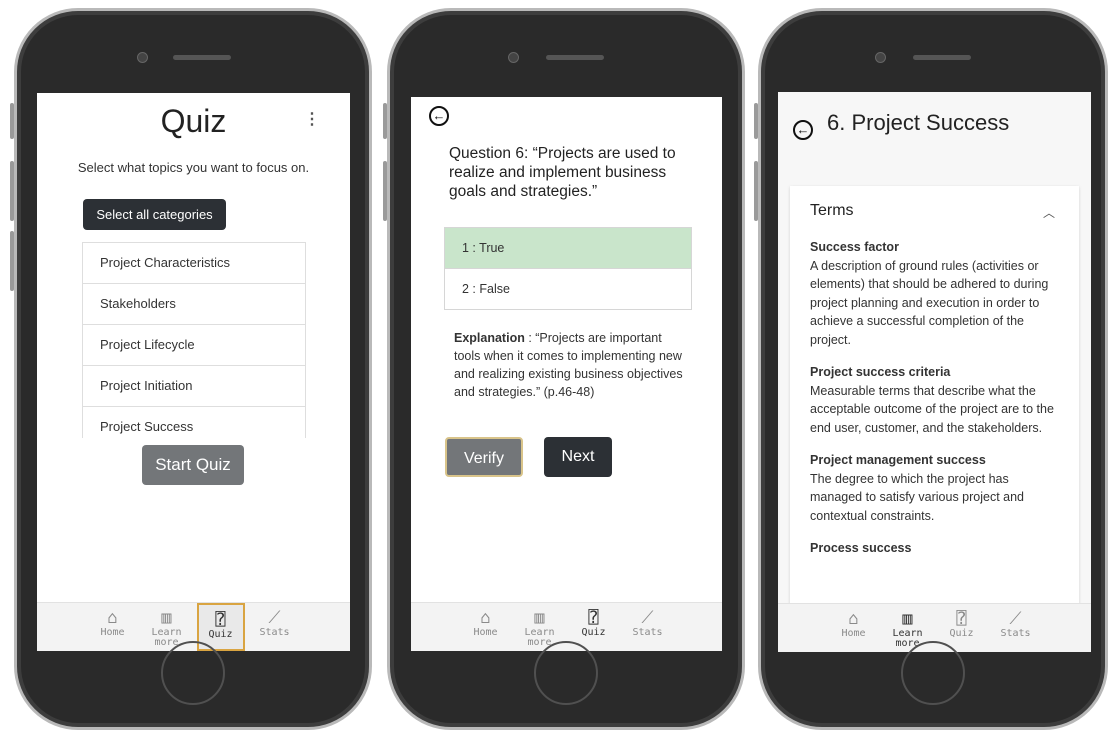 This screenshot has height=735, width=1111. What do you see at coordinates (165, 262) in the screenshot?
I see `category-label: Project Characteristics` at bounding box center [165, 262].